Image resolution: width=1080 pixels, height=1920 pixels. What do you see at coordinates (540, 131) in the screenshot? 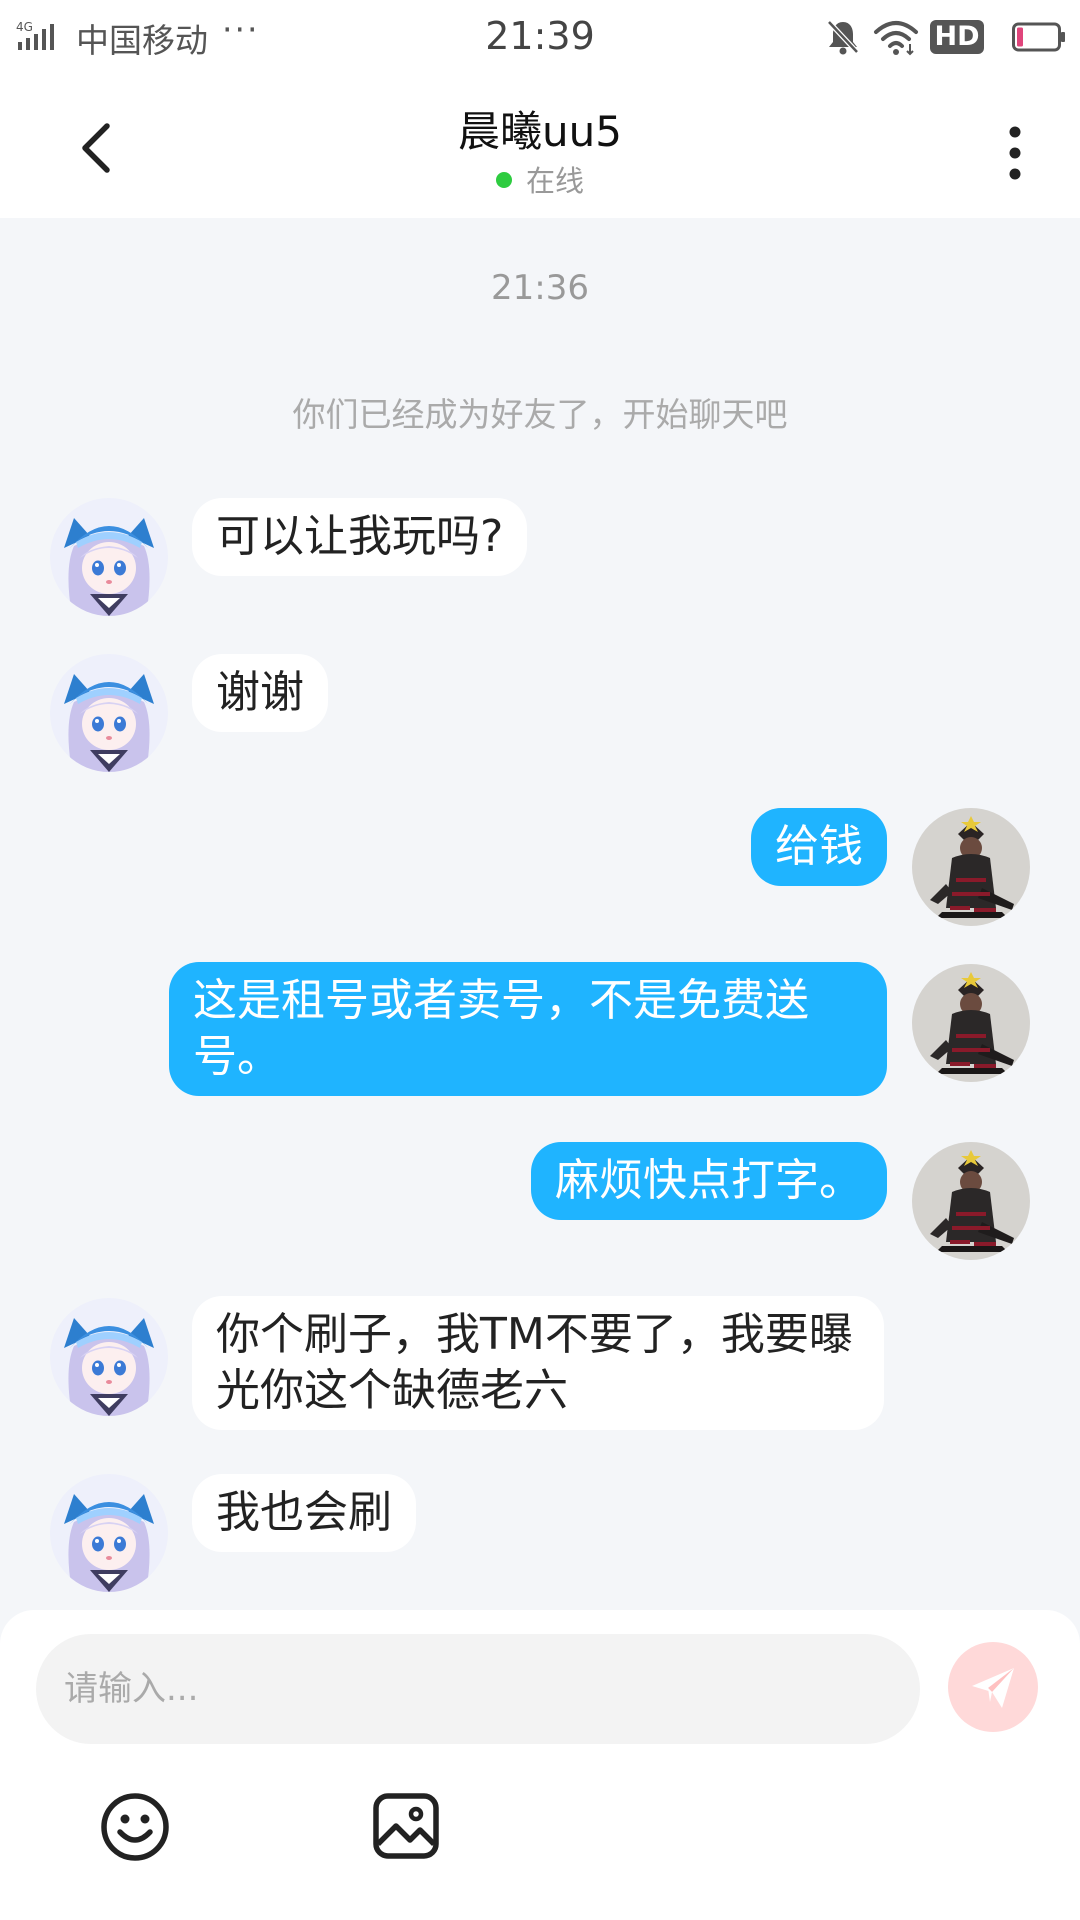
I see `contact-name: 晨曦uu5` at bounding box center [540, 131].